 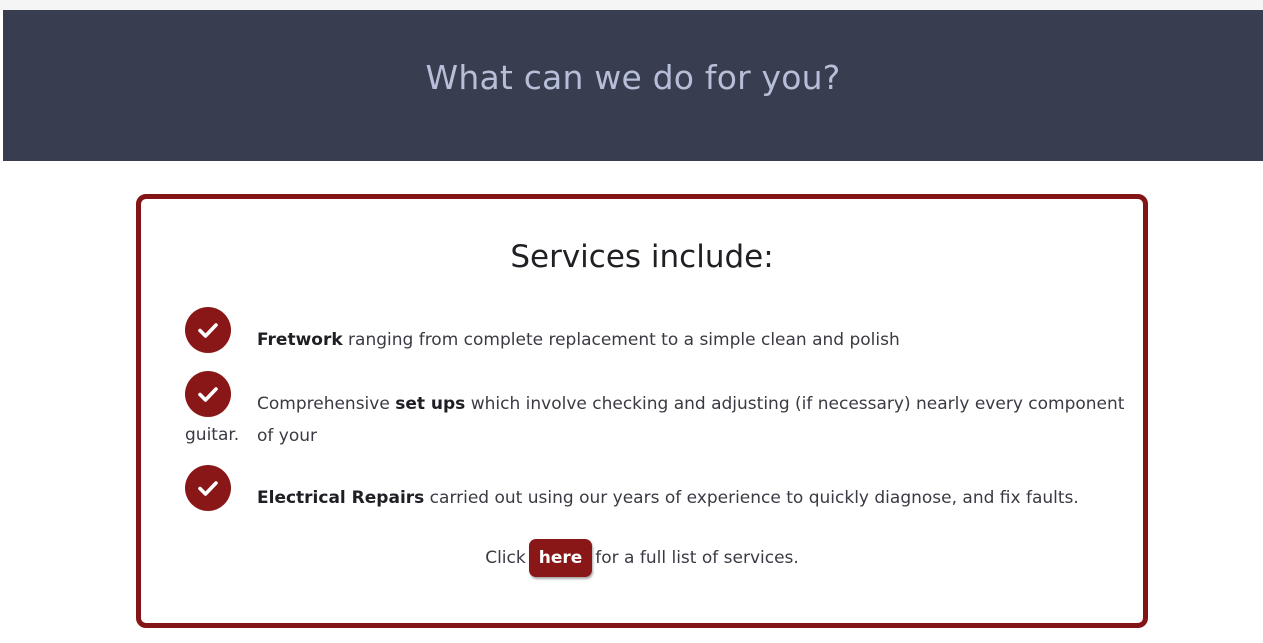 What do you see at coordinates (430, 404) in the screenshot?
I see `service-item-bold: set ups` at bounding box center [430, 404].